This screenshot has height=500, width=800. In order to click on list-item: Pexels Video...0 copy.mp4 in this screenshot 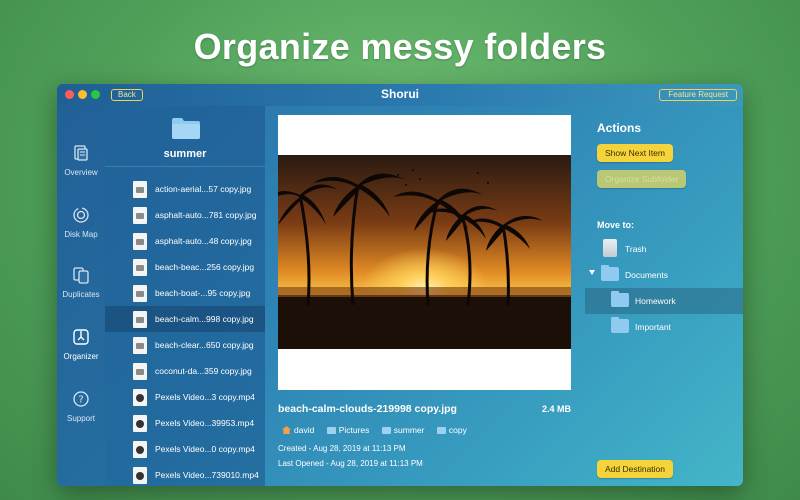, I will do `click(185, 449)`.